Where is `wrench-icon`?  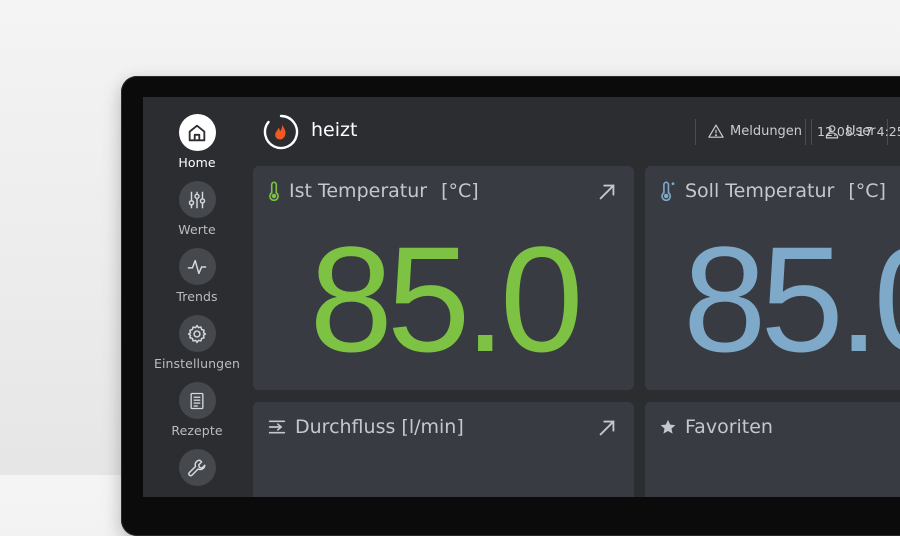 wrench-icon is located at coordinates (197, 467).